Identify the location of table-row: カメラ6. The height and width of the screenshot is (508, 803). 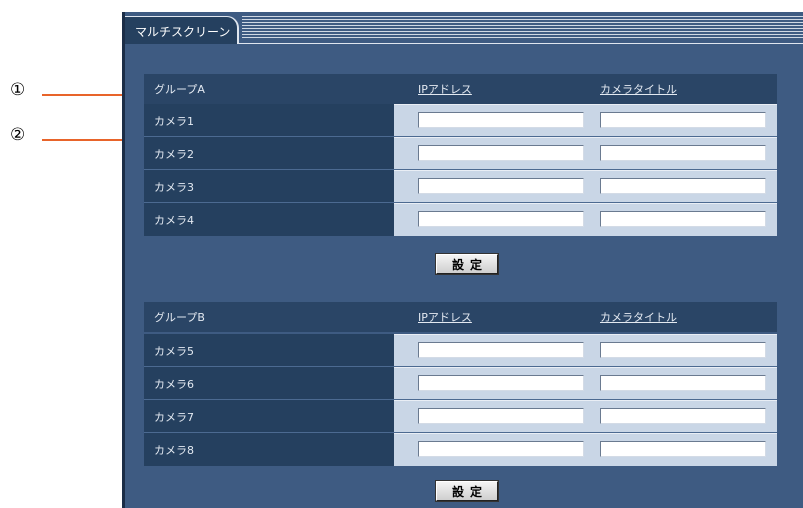
(460, 383).